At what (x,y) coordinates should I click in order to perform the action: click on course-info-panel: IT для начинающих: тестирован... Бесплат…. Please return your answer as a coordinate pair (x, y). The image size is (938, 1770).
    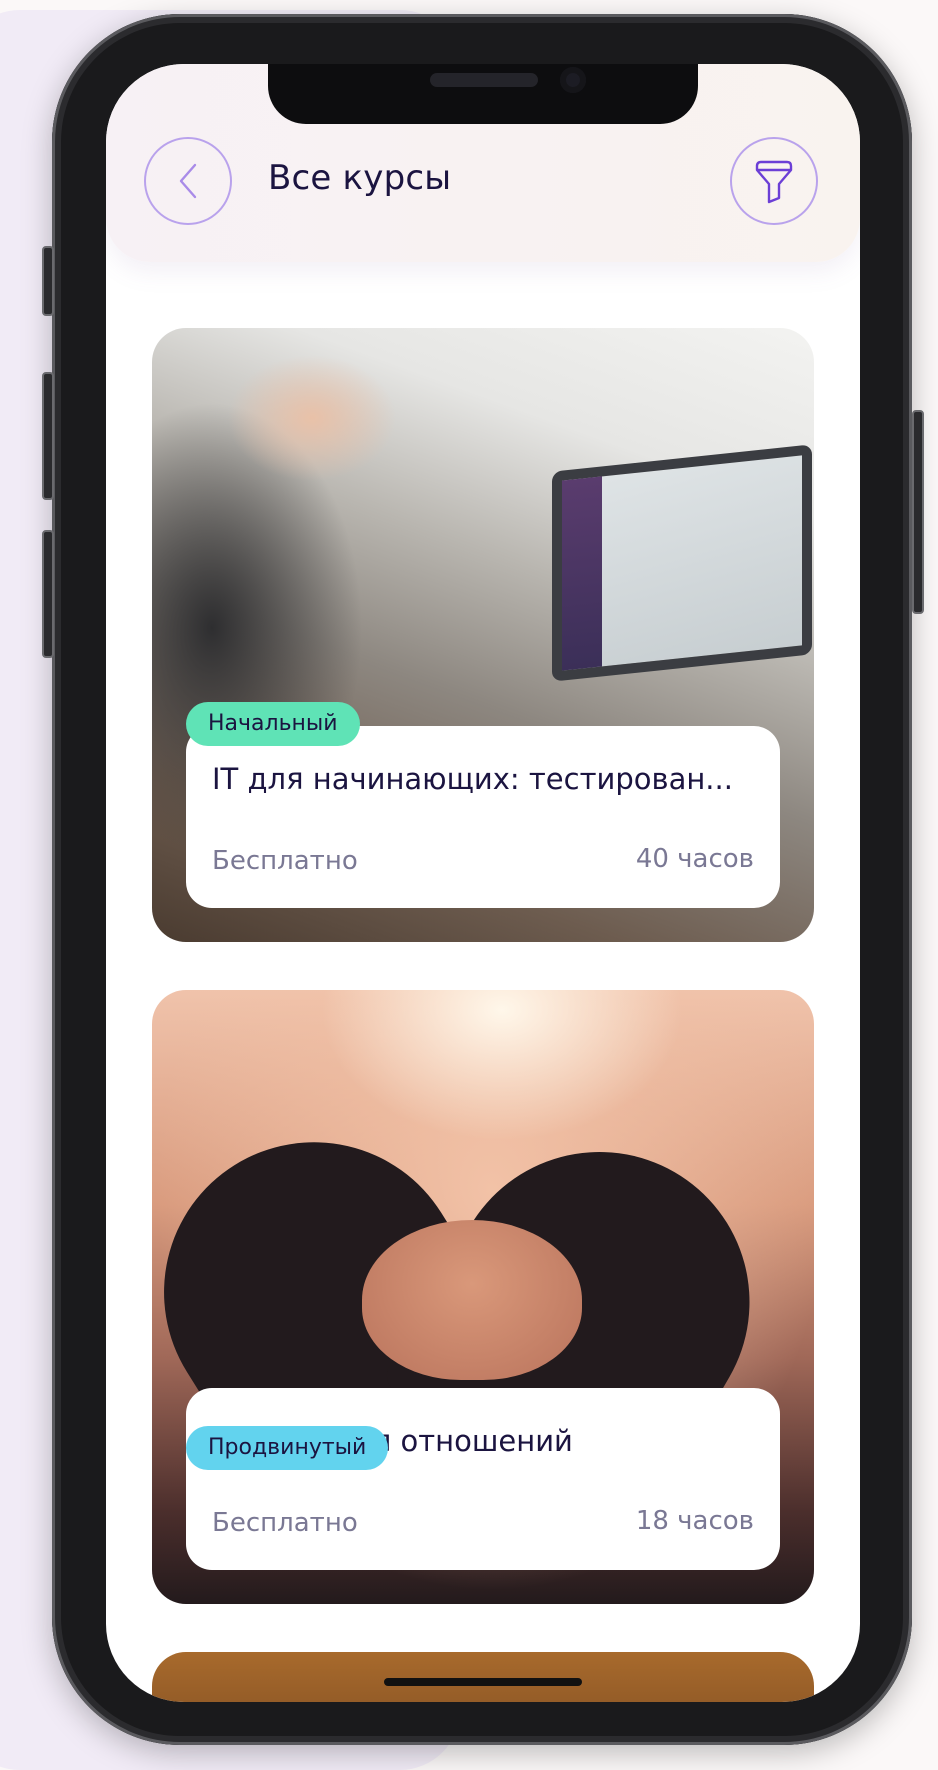
    Looking at the image, I should click on (483, 817).